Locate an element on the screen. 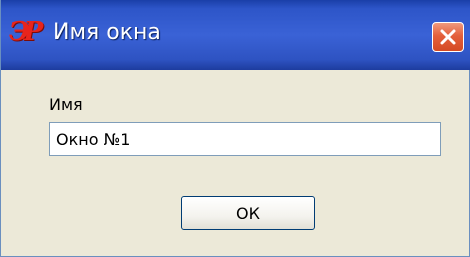 The image size is (470, 257). close-icon is located at coordinates (448, 37).